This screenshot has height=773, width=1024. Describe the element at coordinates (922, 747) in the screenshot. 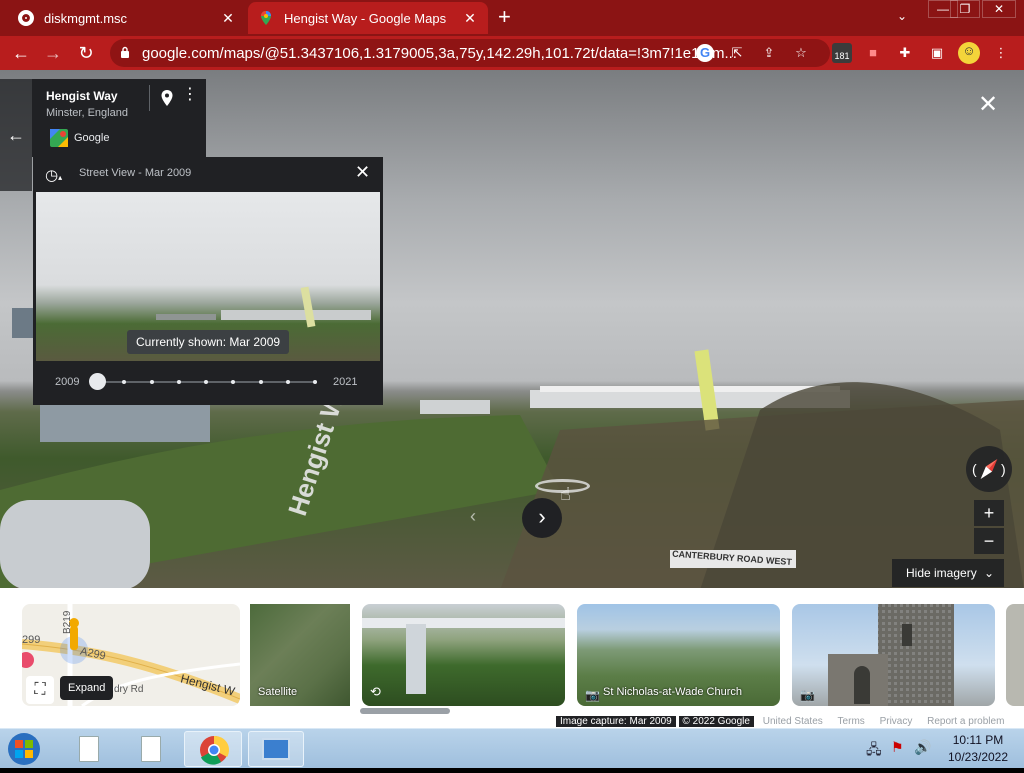

I see `volume-icon: 🔊` at that location.